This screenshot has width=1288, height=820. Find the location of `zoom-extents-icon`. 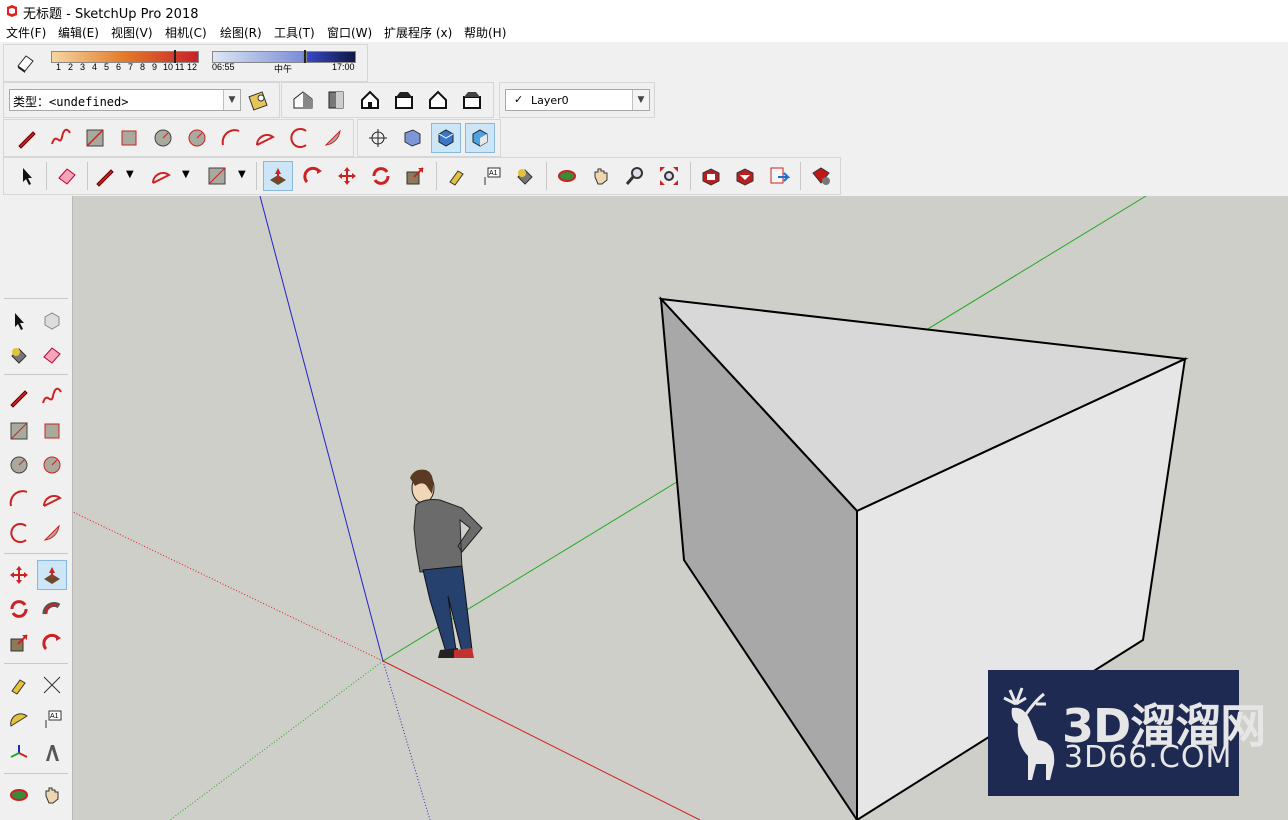

zoom-extents-icon is located at coordinates (669, 176).